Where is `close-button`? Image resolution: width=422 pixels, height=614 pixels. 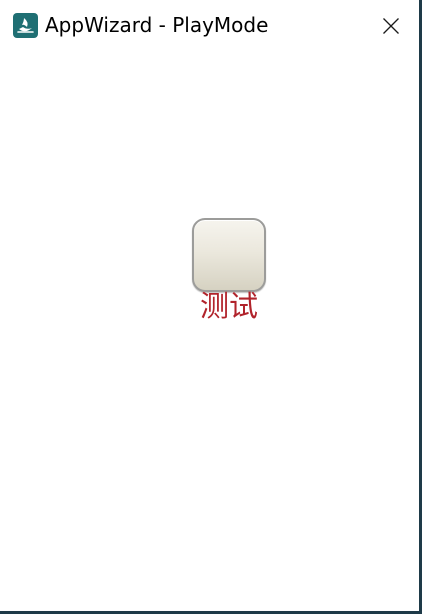 close-button is located at coordinates (391, 26).